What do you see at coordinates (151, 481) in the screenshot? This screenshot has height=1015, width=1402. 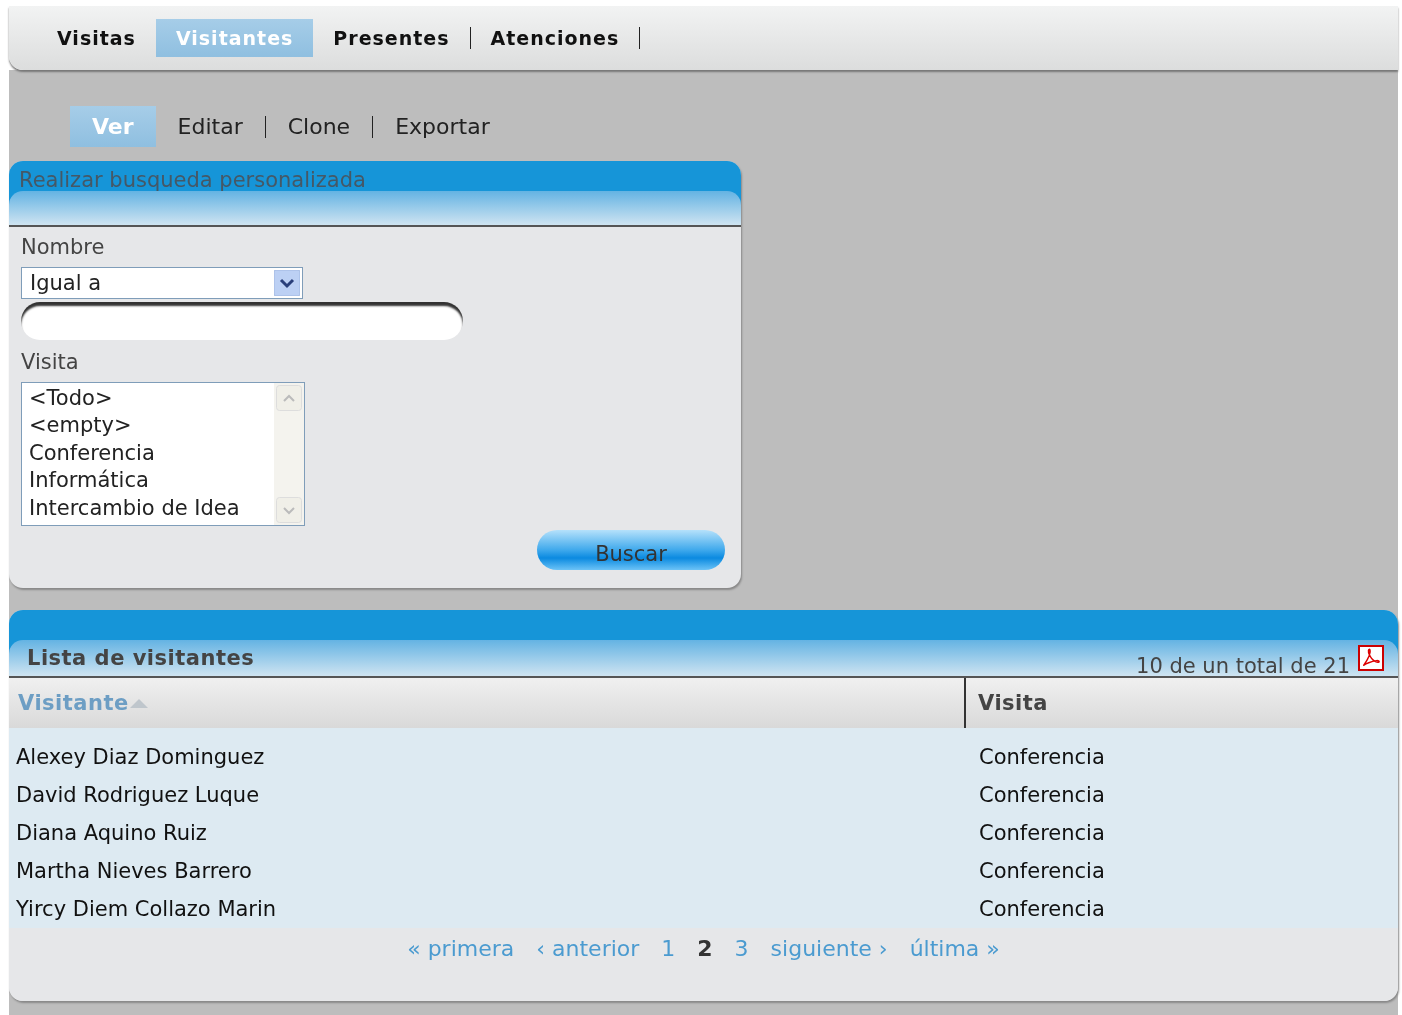 I see `list-option: Informática` at bounding box center [151, 481].